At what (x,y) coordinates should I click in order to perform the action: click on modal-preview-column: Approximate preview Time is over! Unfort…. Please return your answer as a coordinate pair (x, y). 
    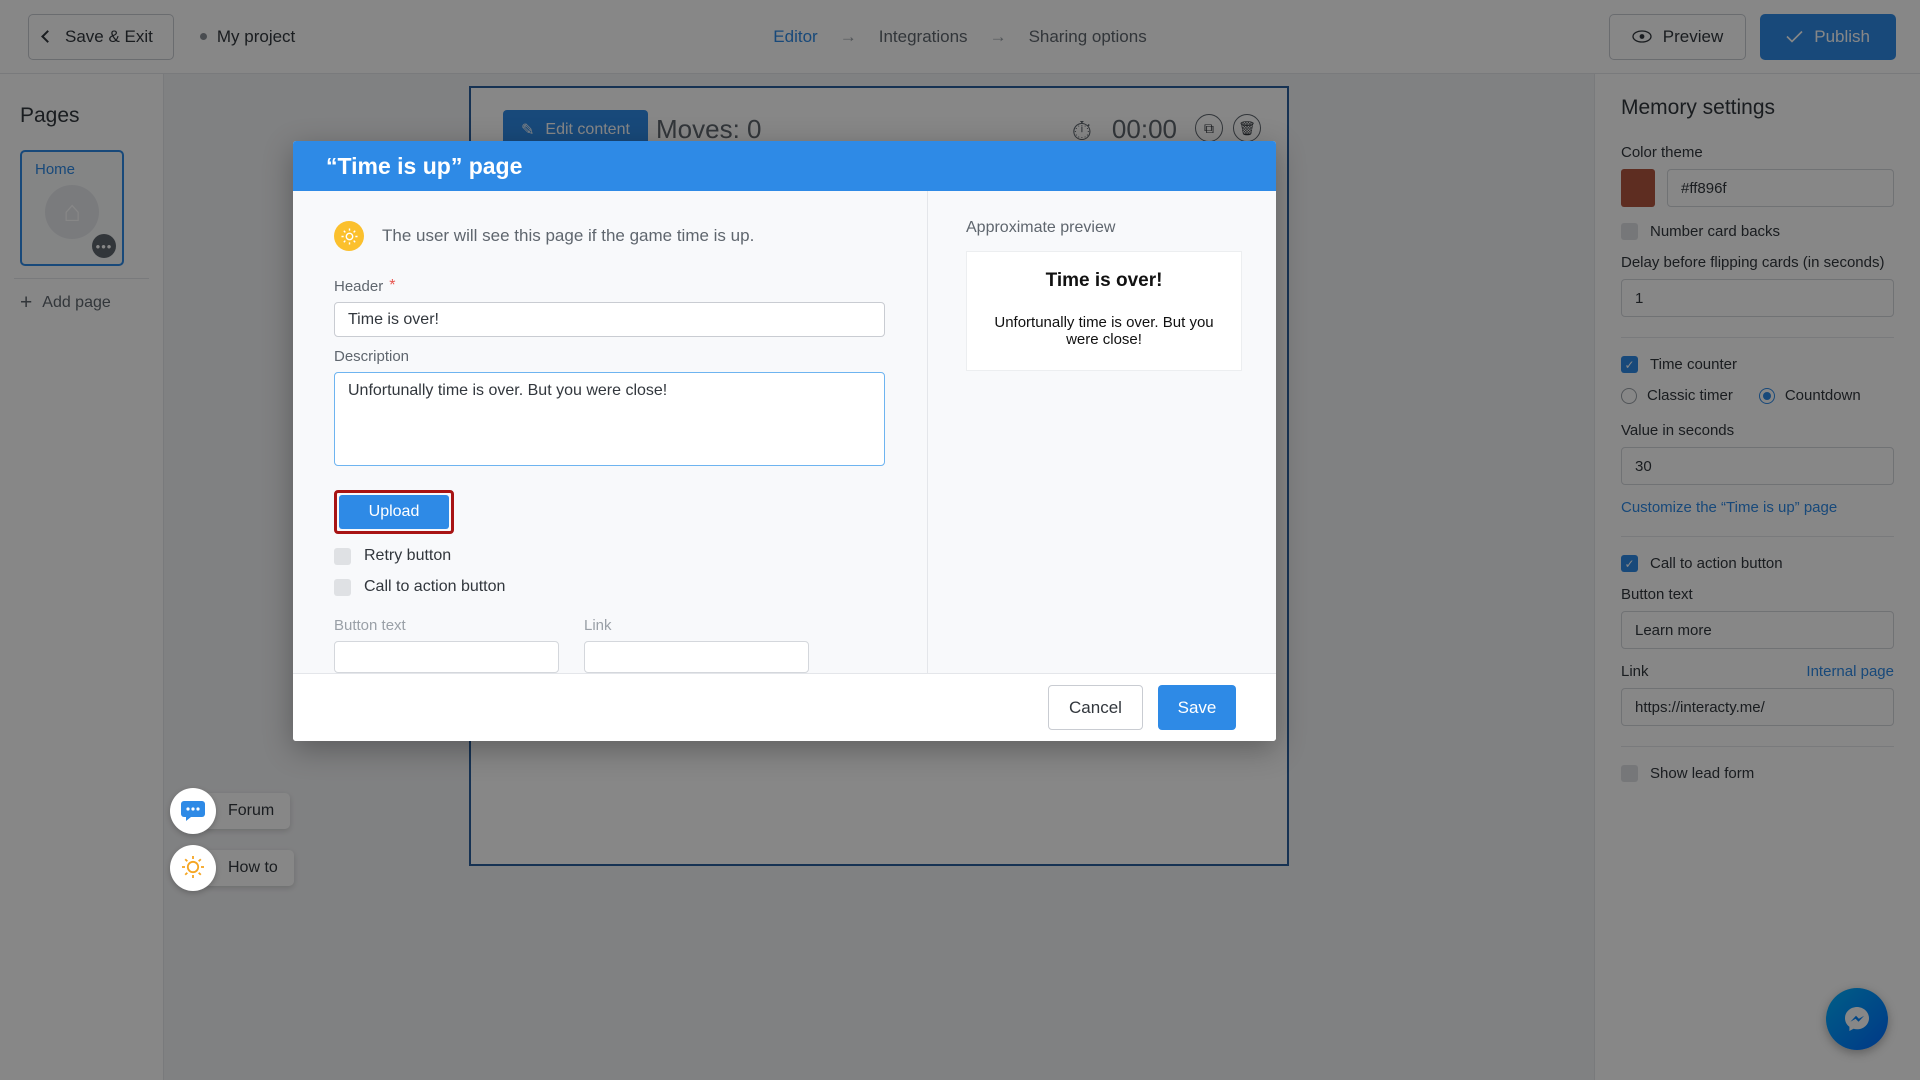
    Looking at the image, I should click on (1101, 432).